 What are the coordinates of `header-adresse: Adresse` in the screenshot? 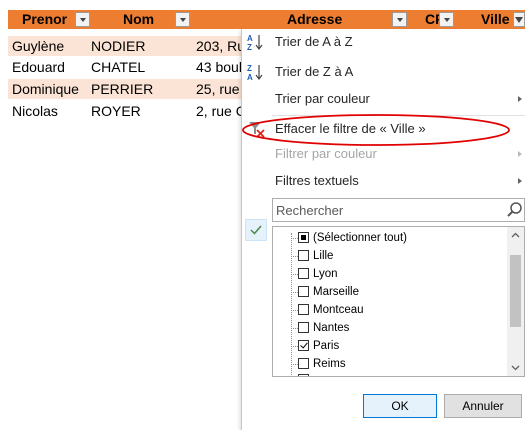 It's located at (315, 19).